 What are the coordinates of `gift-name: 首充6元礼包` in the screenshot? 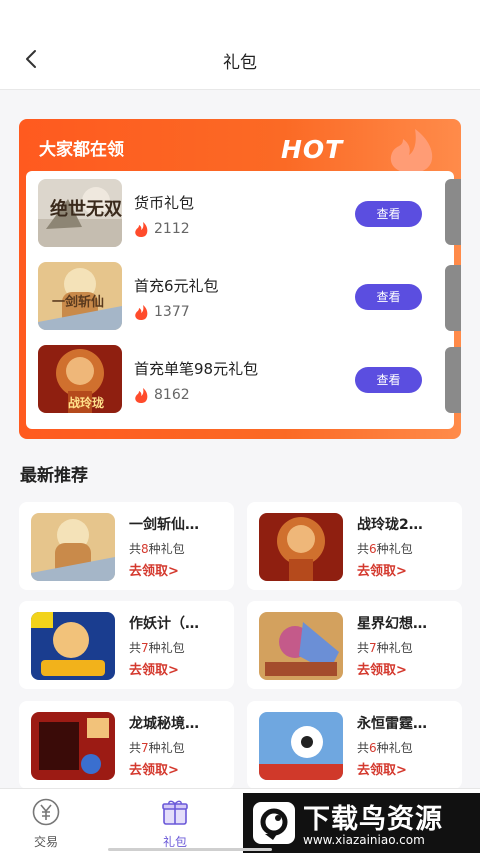 It's located at (176, 286).